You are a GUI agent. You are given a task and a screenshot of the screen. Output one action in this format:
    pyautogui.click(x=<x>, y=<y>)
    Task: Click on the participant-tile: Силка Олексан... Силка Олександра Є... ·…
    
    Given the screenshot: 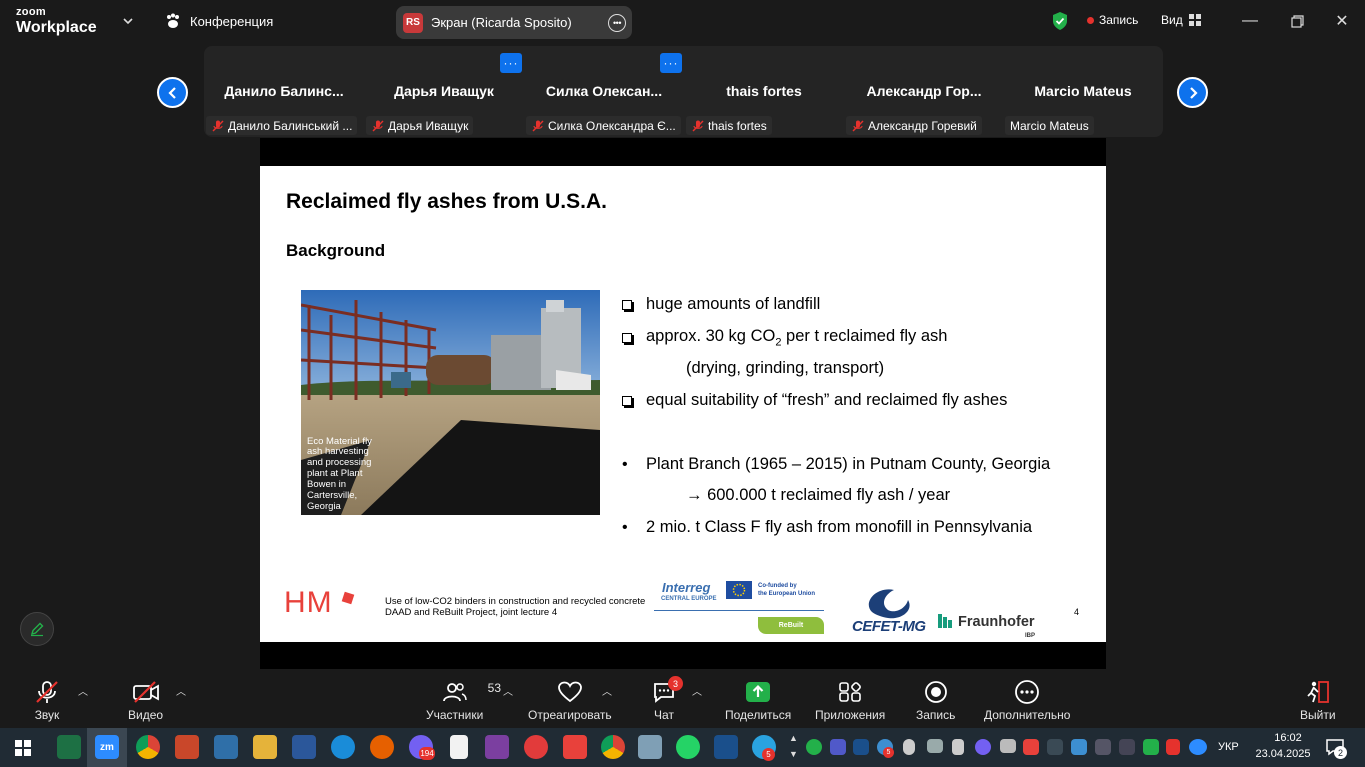 What is the action you would take?
    pyautogui.click(x=604, y=91)
    